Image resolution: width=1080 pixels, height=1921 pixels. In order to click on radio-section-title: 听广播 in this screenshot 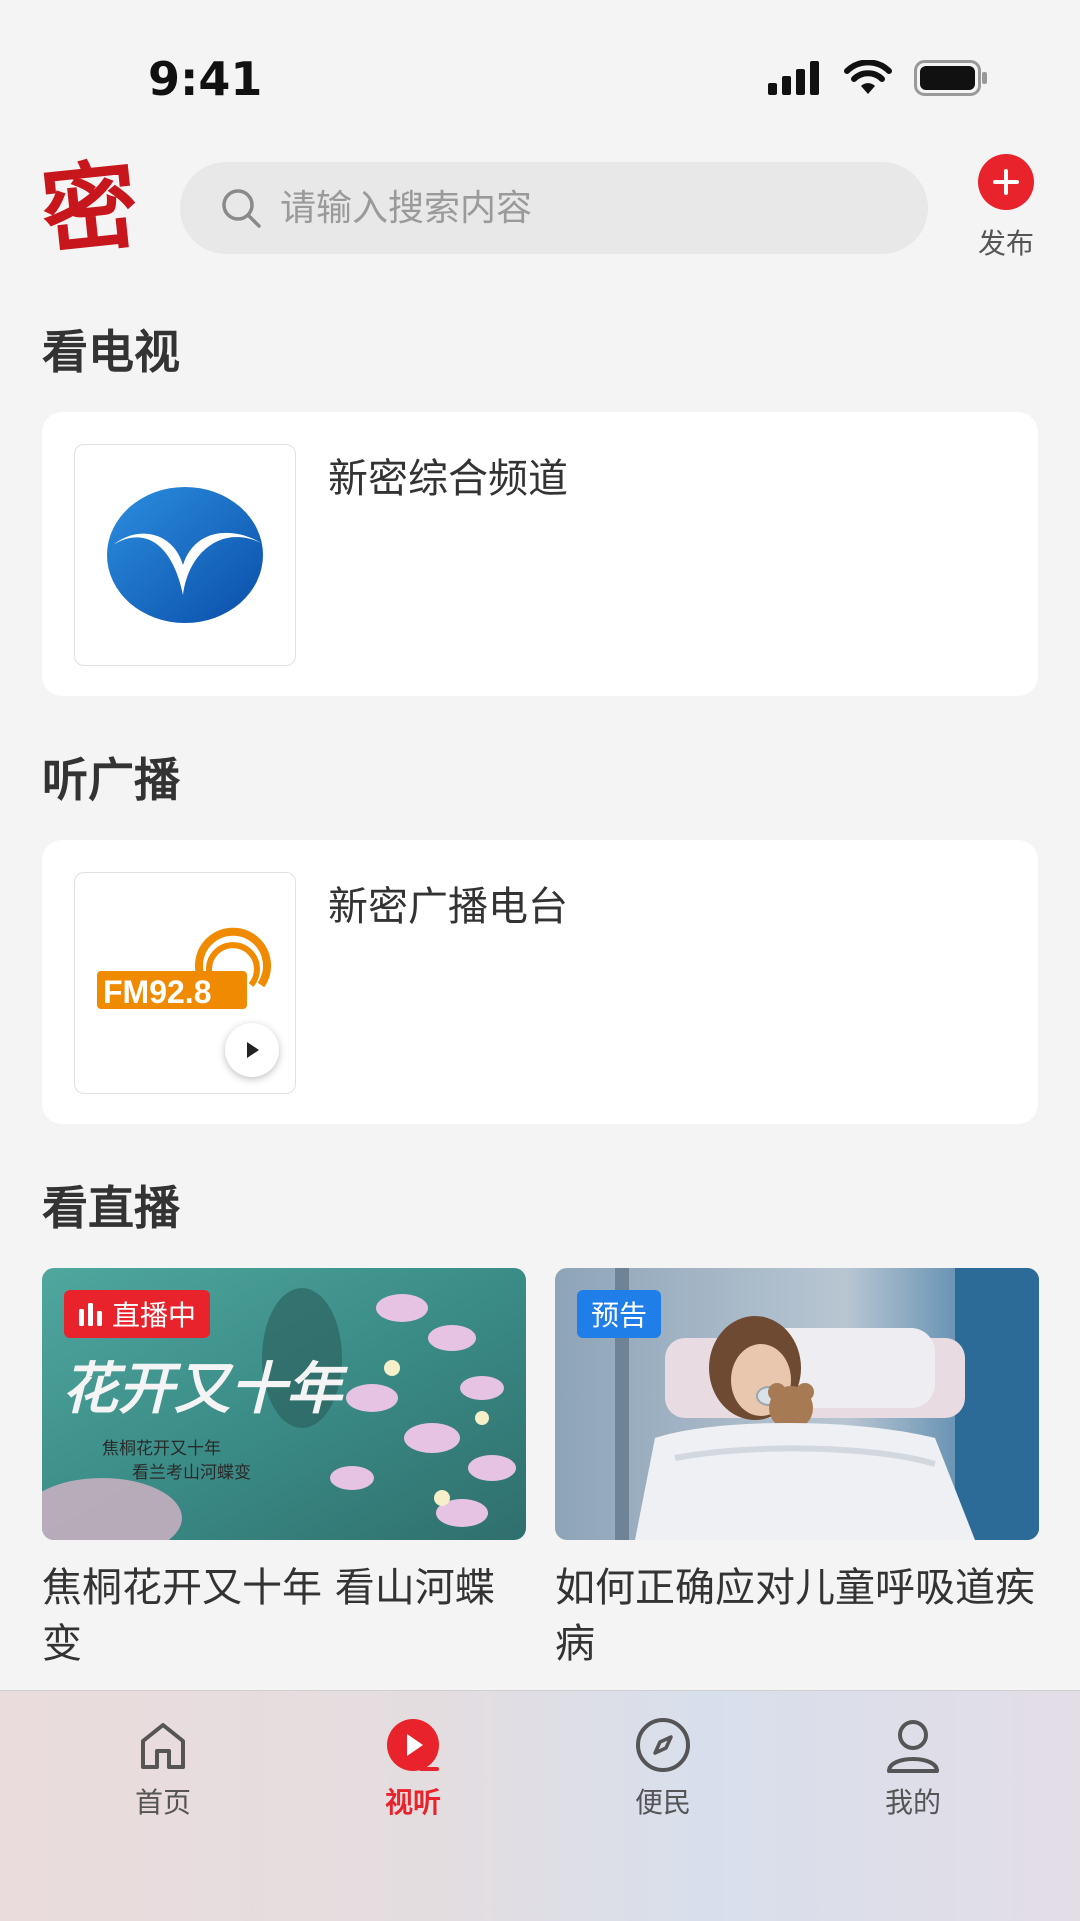, I will do `click(111, 780)`.